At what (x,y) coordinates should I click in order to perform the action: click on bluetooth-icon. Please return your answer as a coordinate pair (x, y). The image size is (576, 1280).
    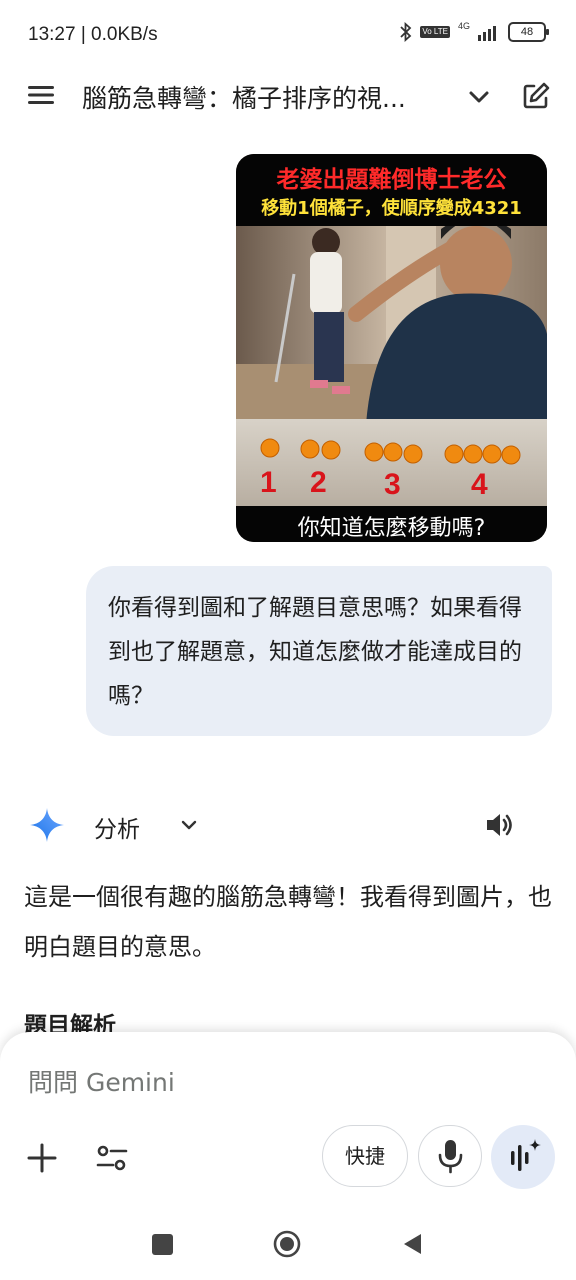
    Looking at the image, I should click on (406, 32).